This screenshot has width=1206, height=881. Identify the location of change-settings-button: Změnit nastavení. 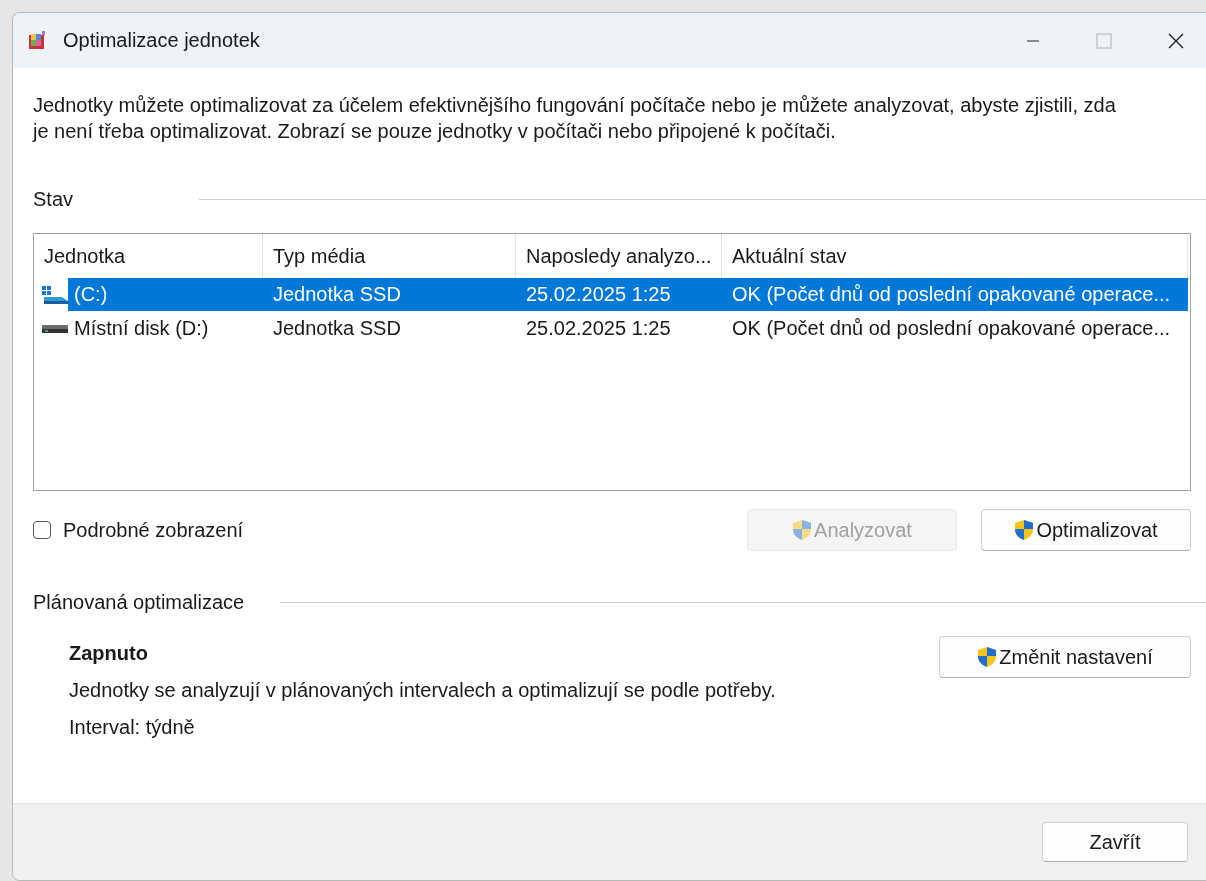
(1065, 657).